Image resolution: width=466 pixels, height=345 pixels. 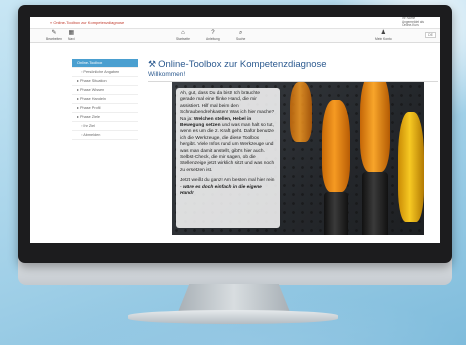 I want to click on sidebar-item-personal-data: ▫ Persönliche Angaben, so click(x=105, y=72).